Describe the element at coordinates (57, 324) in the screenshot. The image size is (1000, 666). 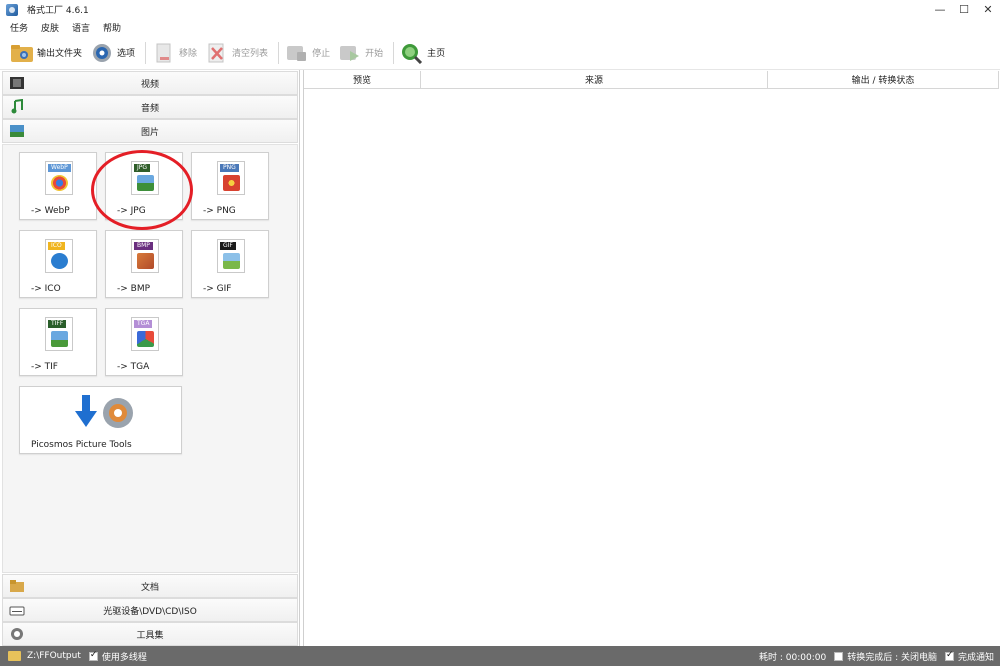
I see `tiff-tag: TIFF` at that location.